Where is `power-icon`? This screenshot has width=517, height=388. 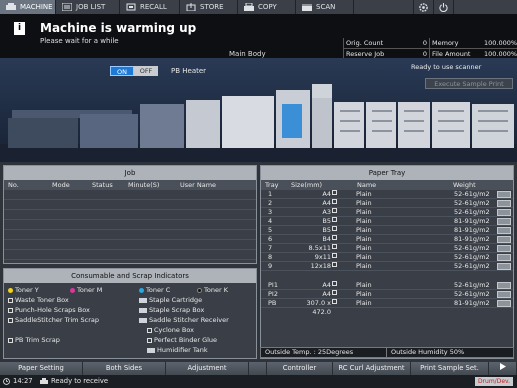
power-icon is located at coordinates (443, 7).